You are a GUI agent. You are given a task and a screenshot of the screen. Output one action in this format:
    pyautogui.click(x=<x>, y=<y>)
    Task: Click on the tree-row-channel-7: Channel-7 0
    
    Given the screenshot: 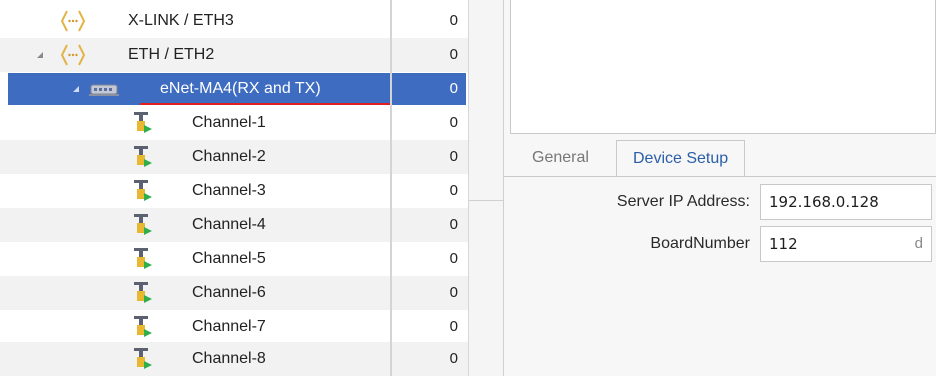 What is the action you would take?
    pyautogui.click(x=234, y=327)
    